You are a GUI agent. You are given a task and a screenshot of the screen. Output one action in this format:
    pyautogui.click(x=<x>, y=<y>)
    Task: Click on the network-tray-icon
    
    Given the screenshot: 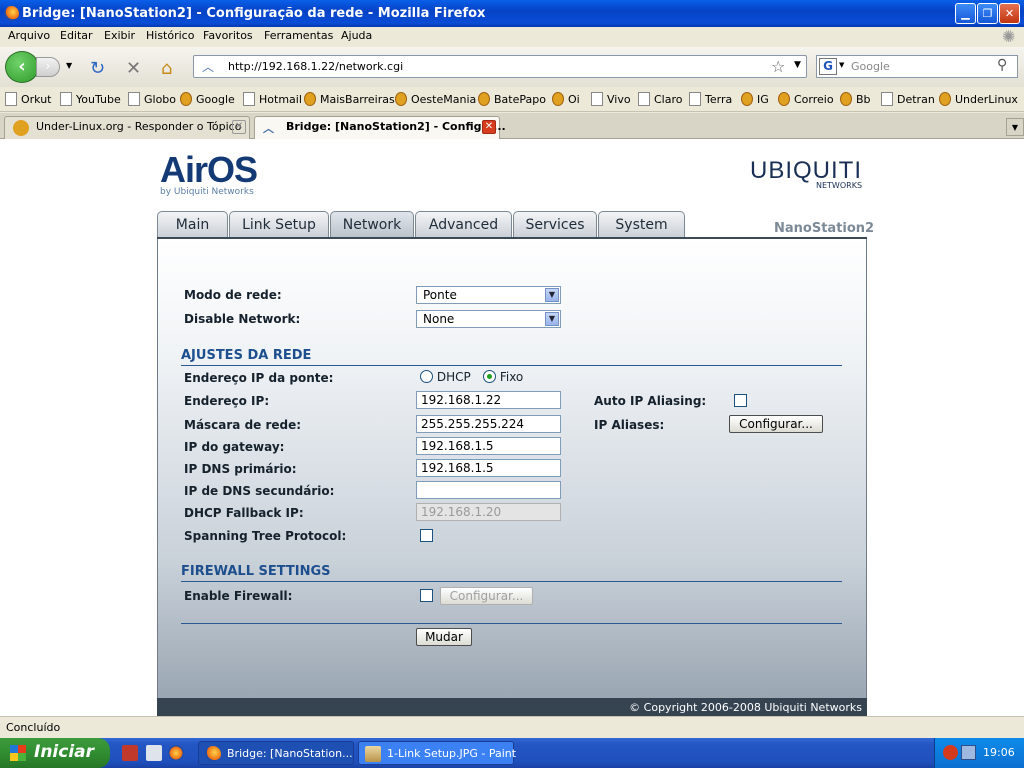 What is the action you would take?
    pyautogui.click(x=968, y=752)
    